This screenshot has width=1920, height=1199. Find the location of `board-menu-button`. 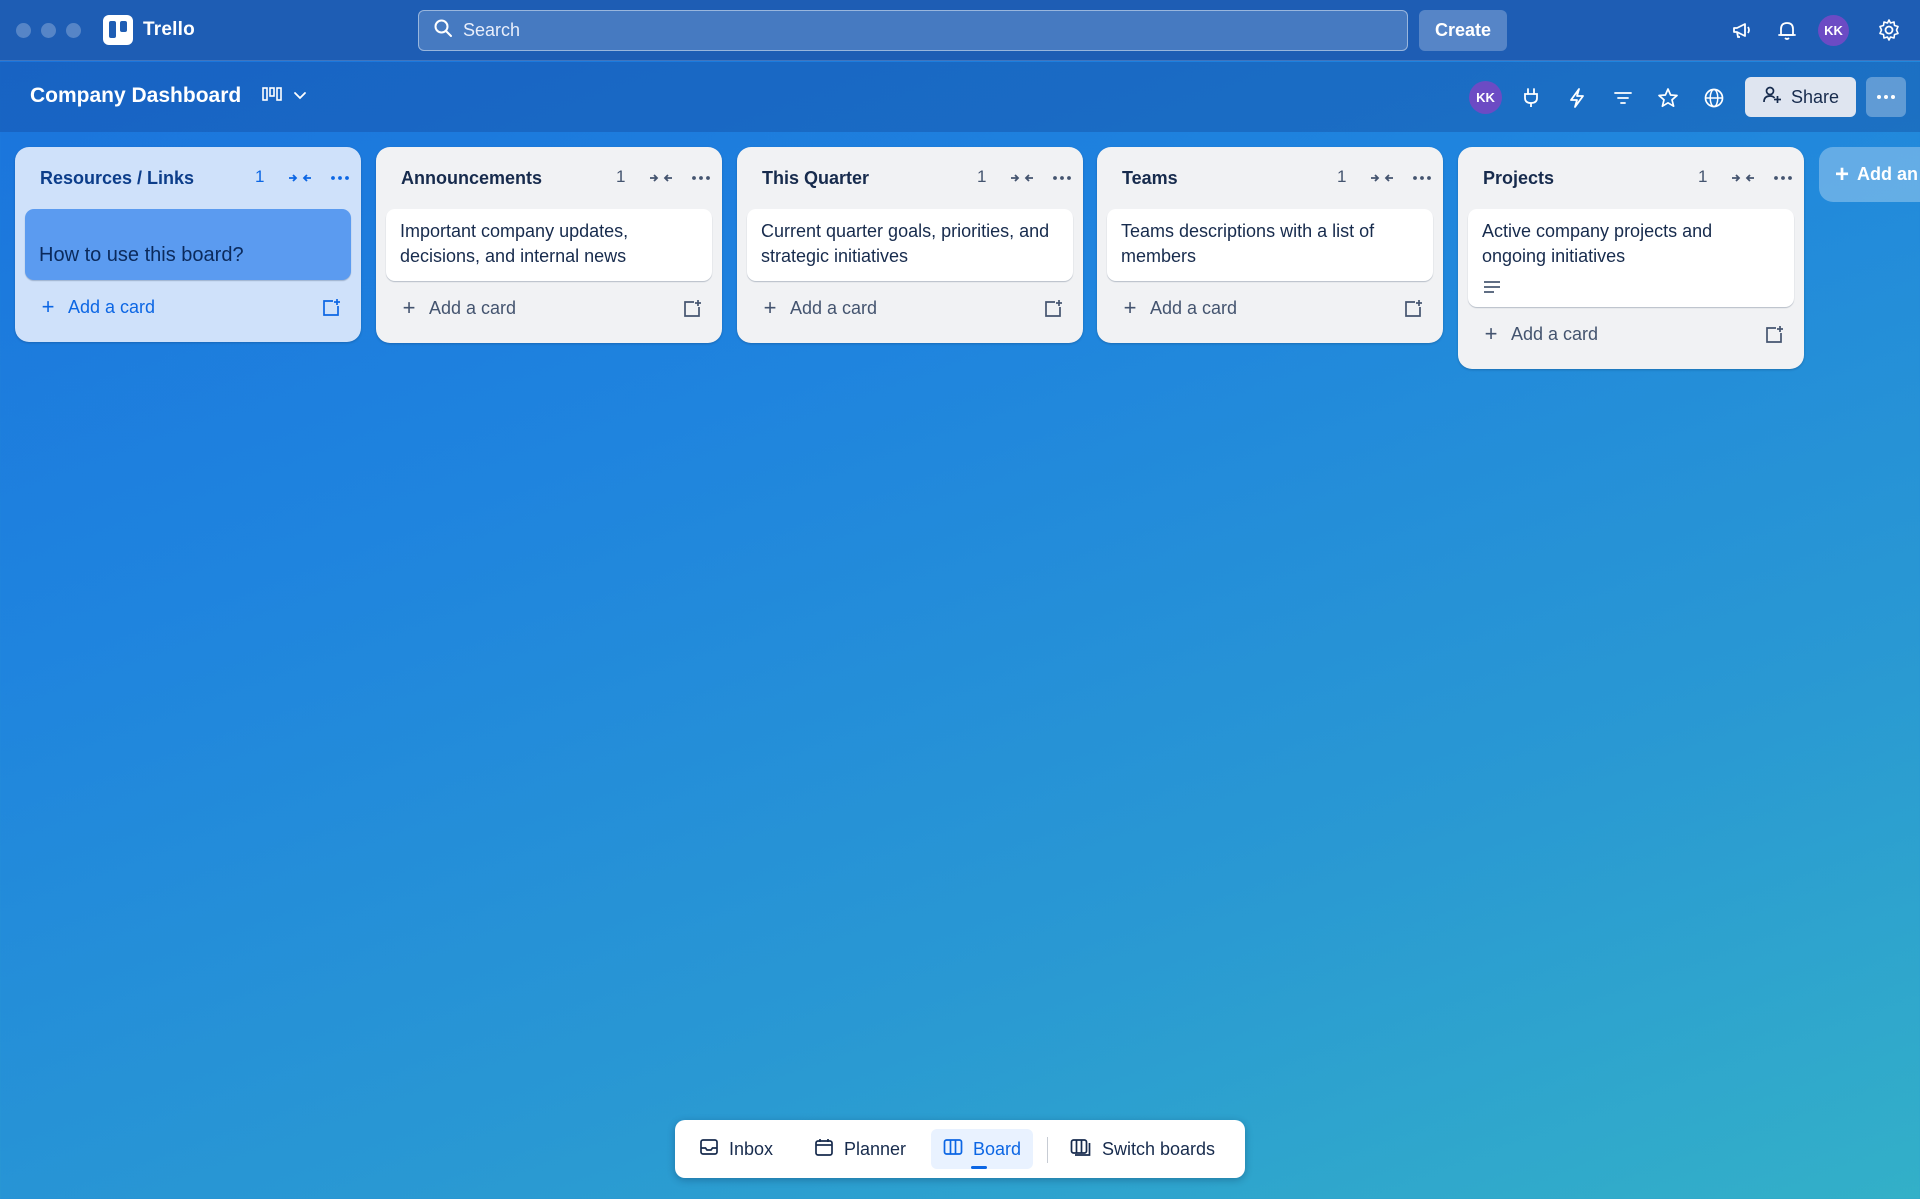

board-menu-button is located at coordinates (1886, 97).